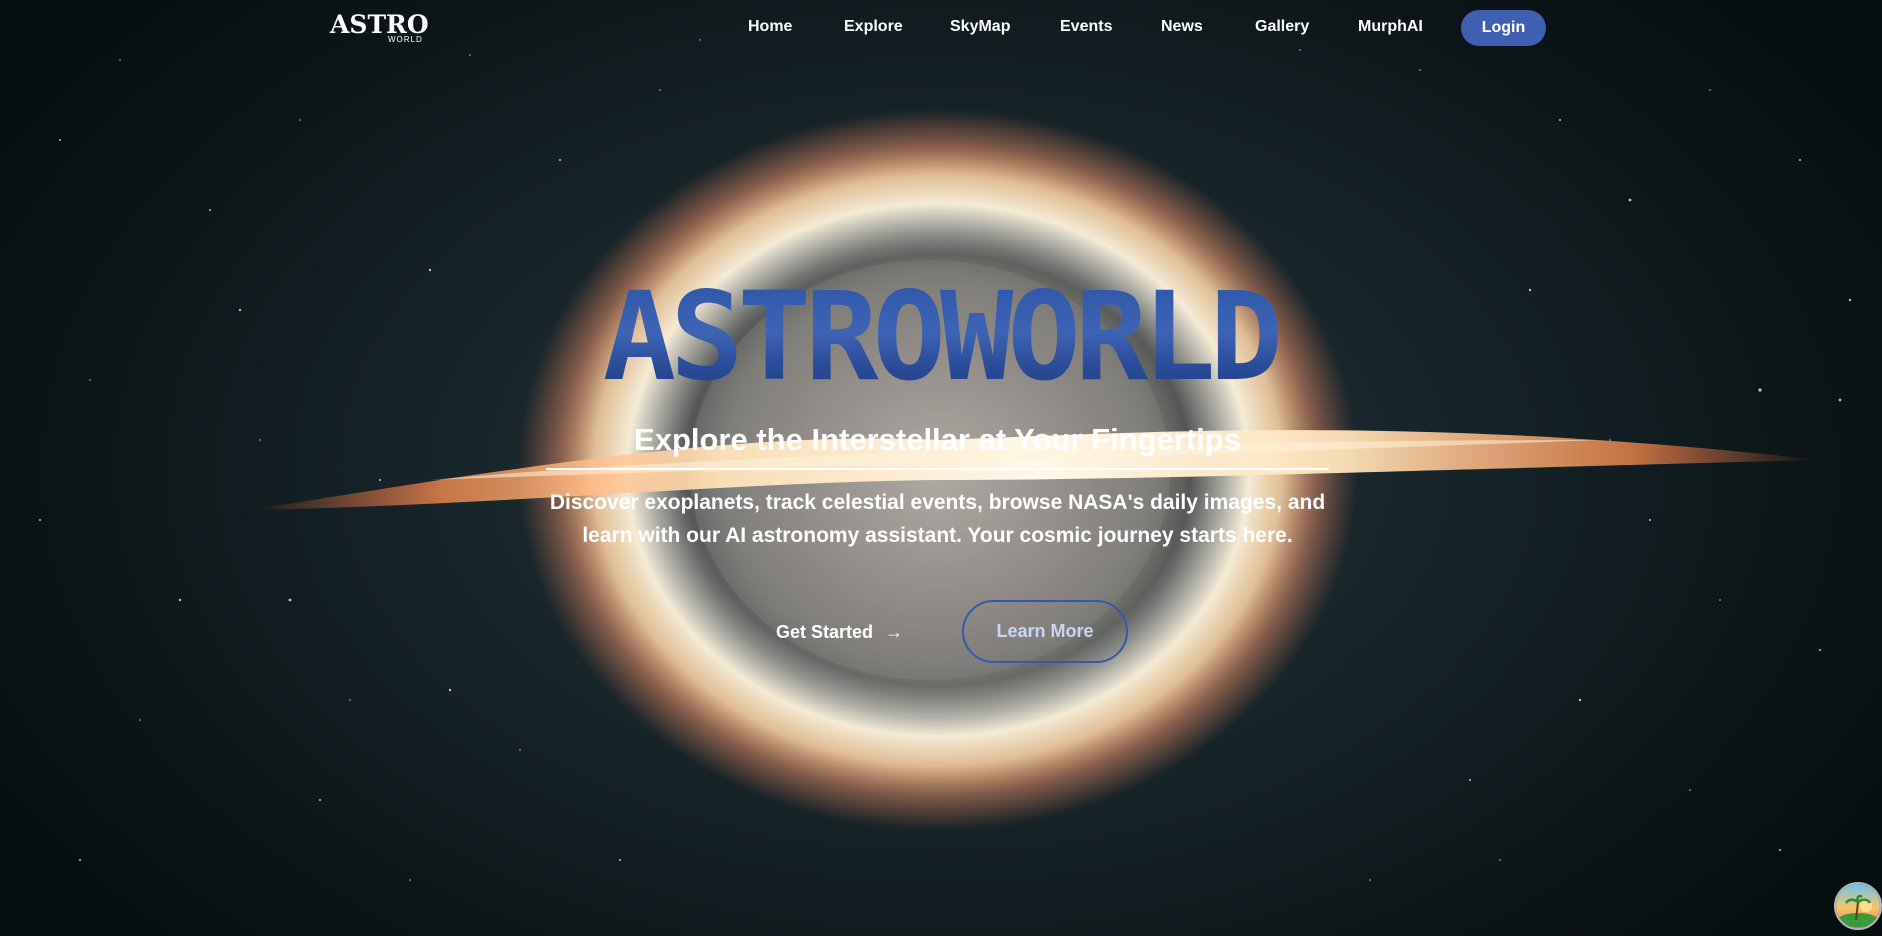  Describe the element at coordinates (894, 632) in the screenshot. I see `arrow-right-icon: →` at that location.